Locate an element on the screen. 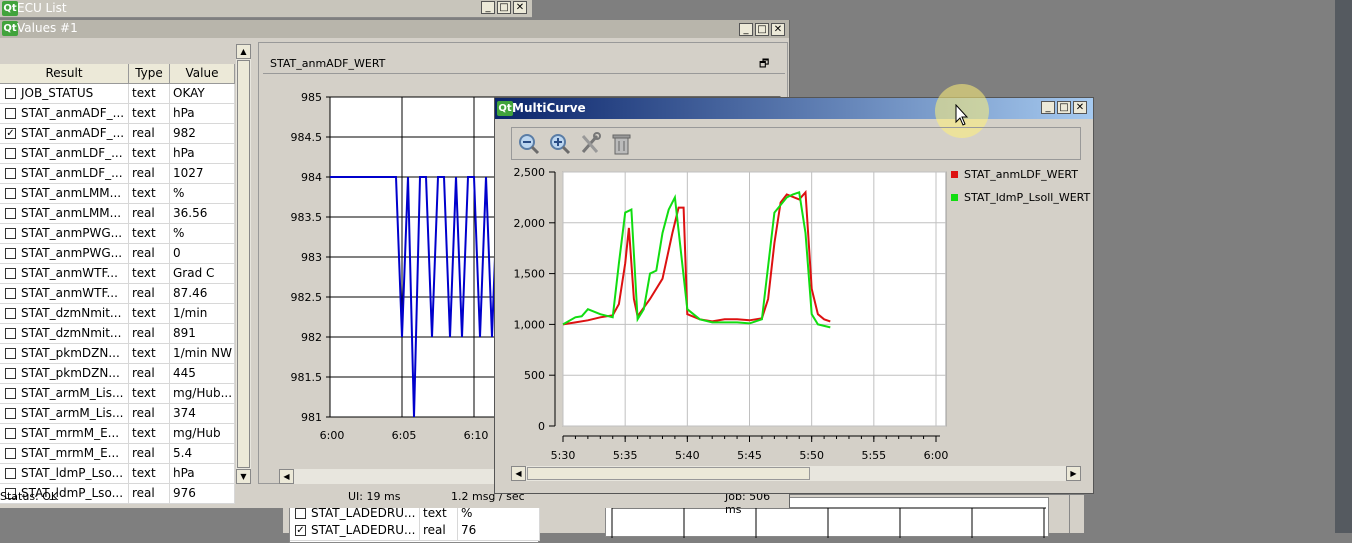  x-tick-label: 6:10 is located at coordinates (476, 435).